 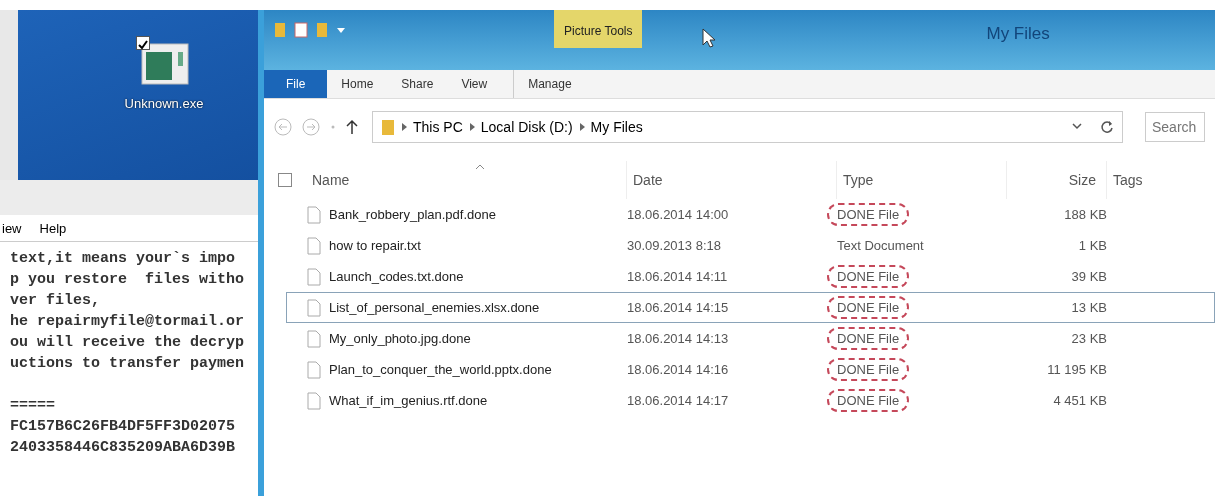 What do you see at coordinates (333, 127) in the screenshot?
I see `caret-icon` at bounding box center [333, 127].